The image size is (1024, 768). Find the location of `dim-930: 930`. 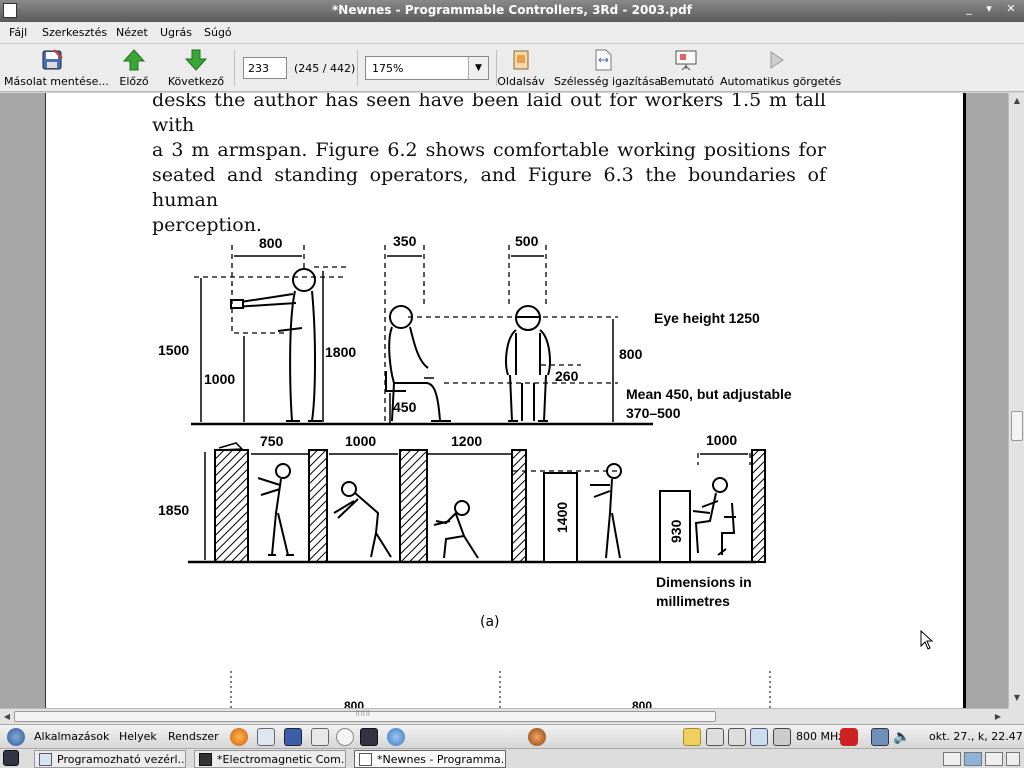

dim-930: 930 is located at coordinates (676, 531).